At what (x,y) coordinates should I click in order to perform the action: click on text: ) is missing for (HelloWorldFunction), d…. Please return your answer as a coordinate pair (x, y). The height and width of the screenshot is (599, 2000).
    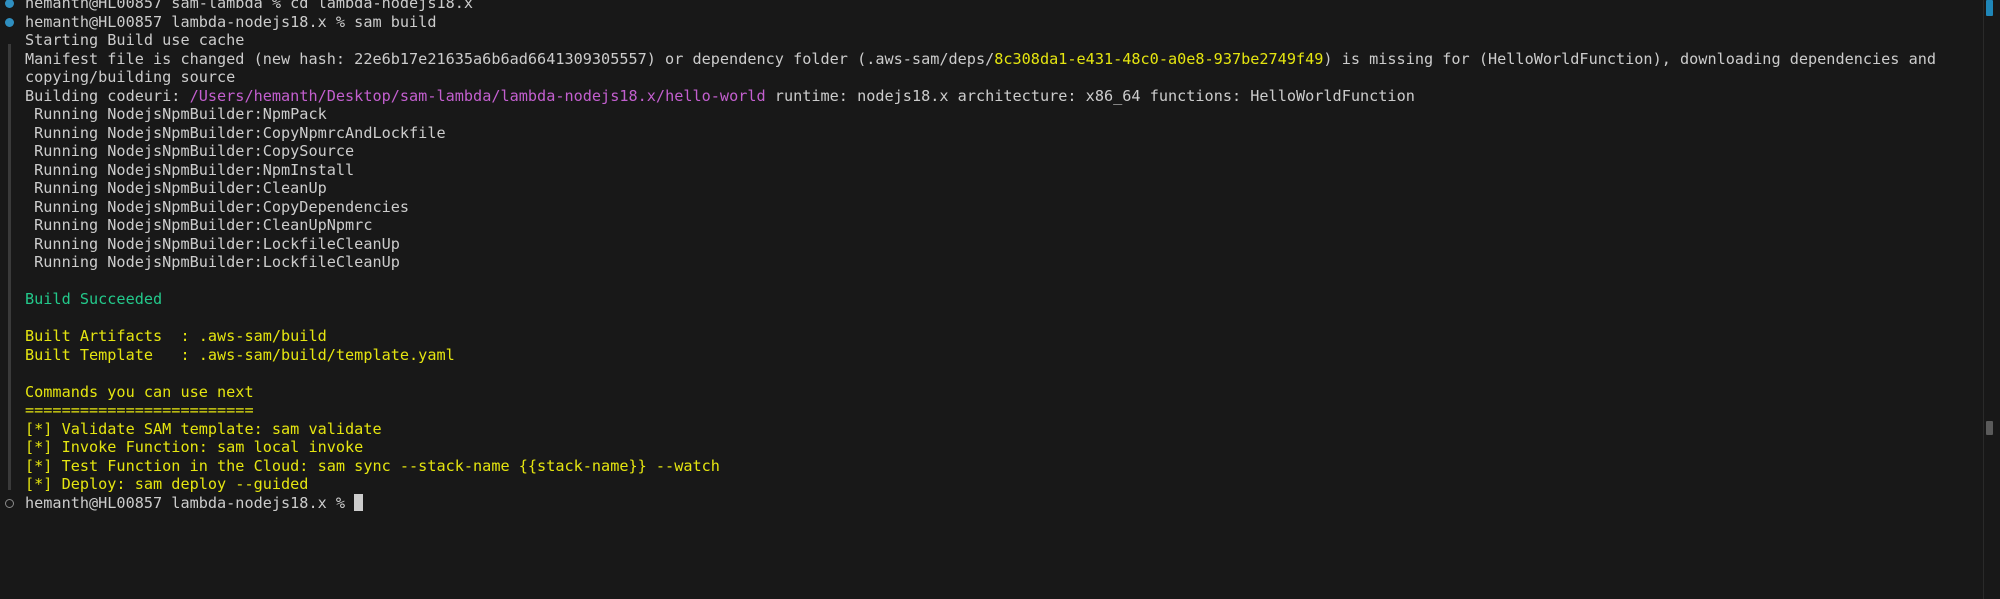
    Looking at the image, I should click on (1630, 58).